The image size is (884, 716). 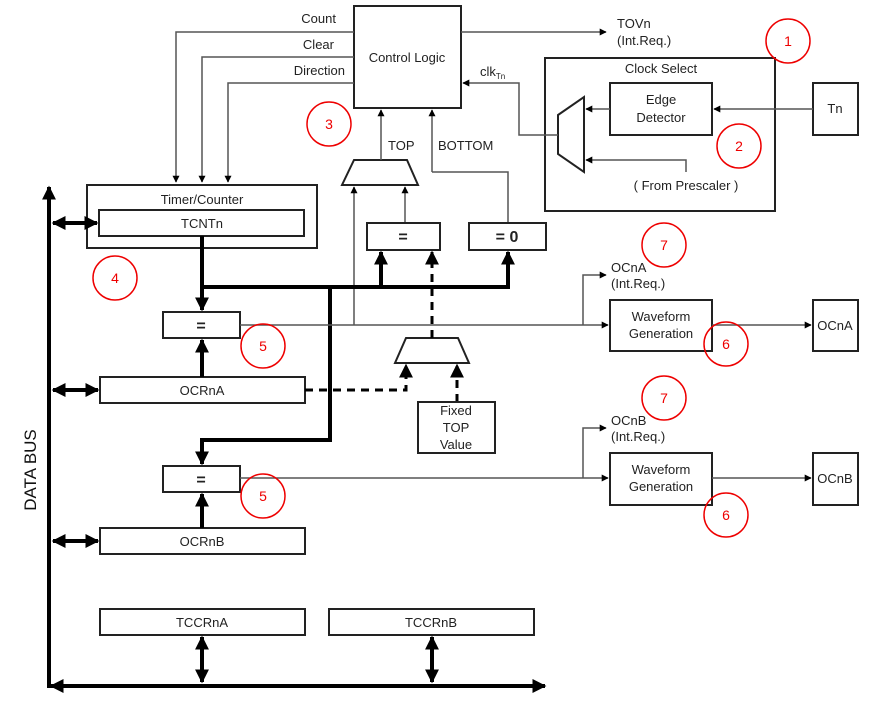 What do you see at coordinates (834, 108) in the screenshot?
I see `tn-pin-label: Tn` at bounding box center [834, 108].